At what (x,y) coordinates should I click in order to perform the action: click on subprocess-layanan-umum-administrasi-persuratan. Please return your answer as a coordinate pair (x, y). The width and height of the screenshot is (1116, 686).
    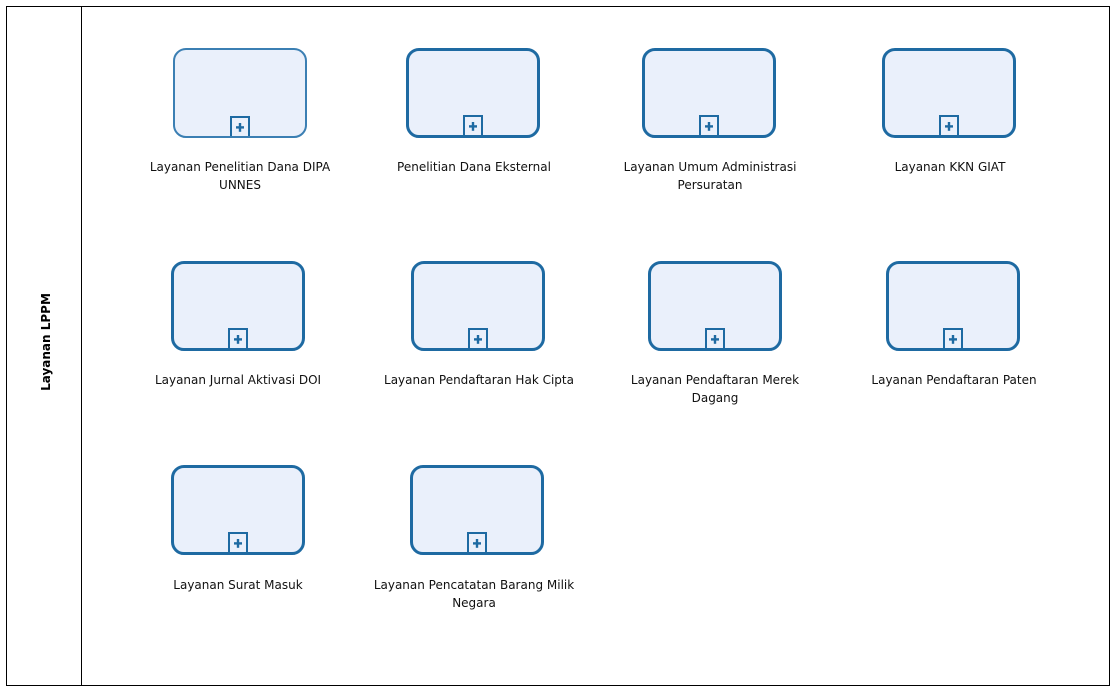
    Looking at the image, I should click on (709, 93).